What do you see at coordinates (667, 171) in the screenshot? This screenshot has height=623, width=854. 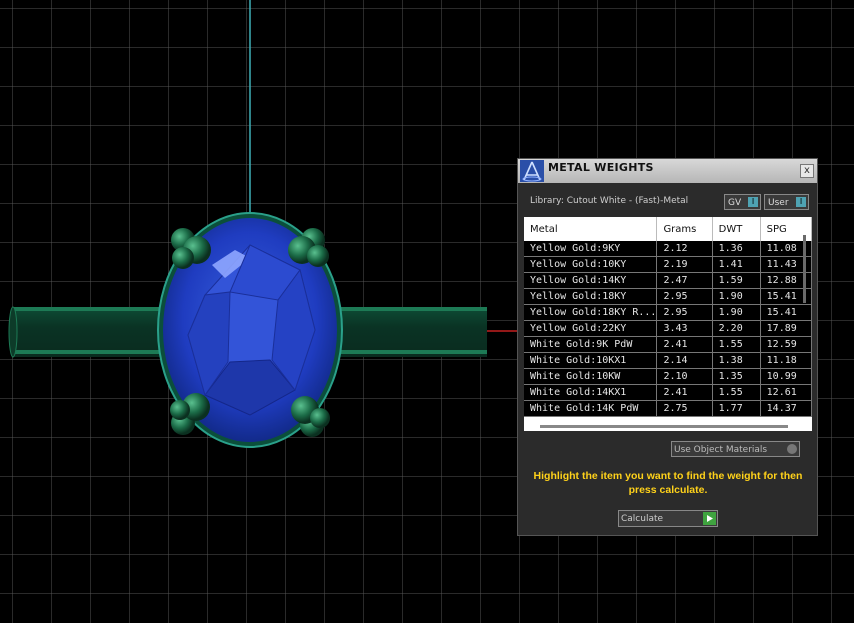 I see `panel-titlebar: METAL WEIGHTS x` at bounding box center [667, 171].